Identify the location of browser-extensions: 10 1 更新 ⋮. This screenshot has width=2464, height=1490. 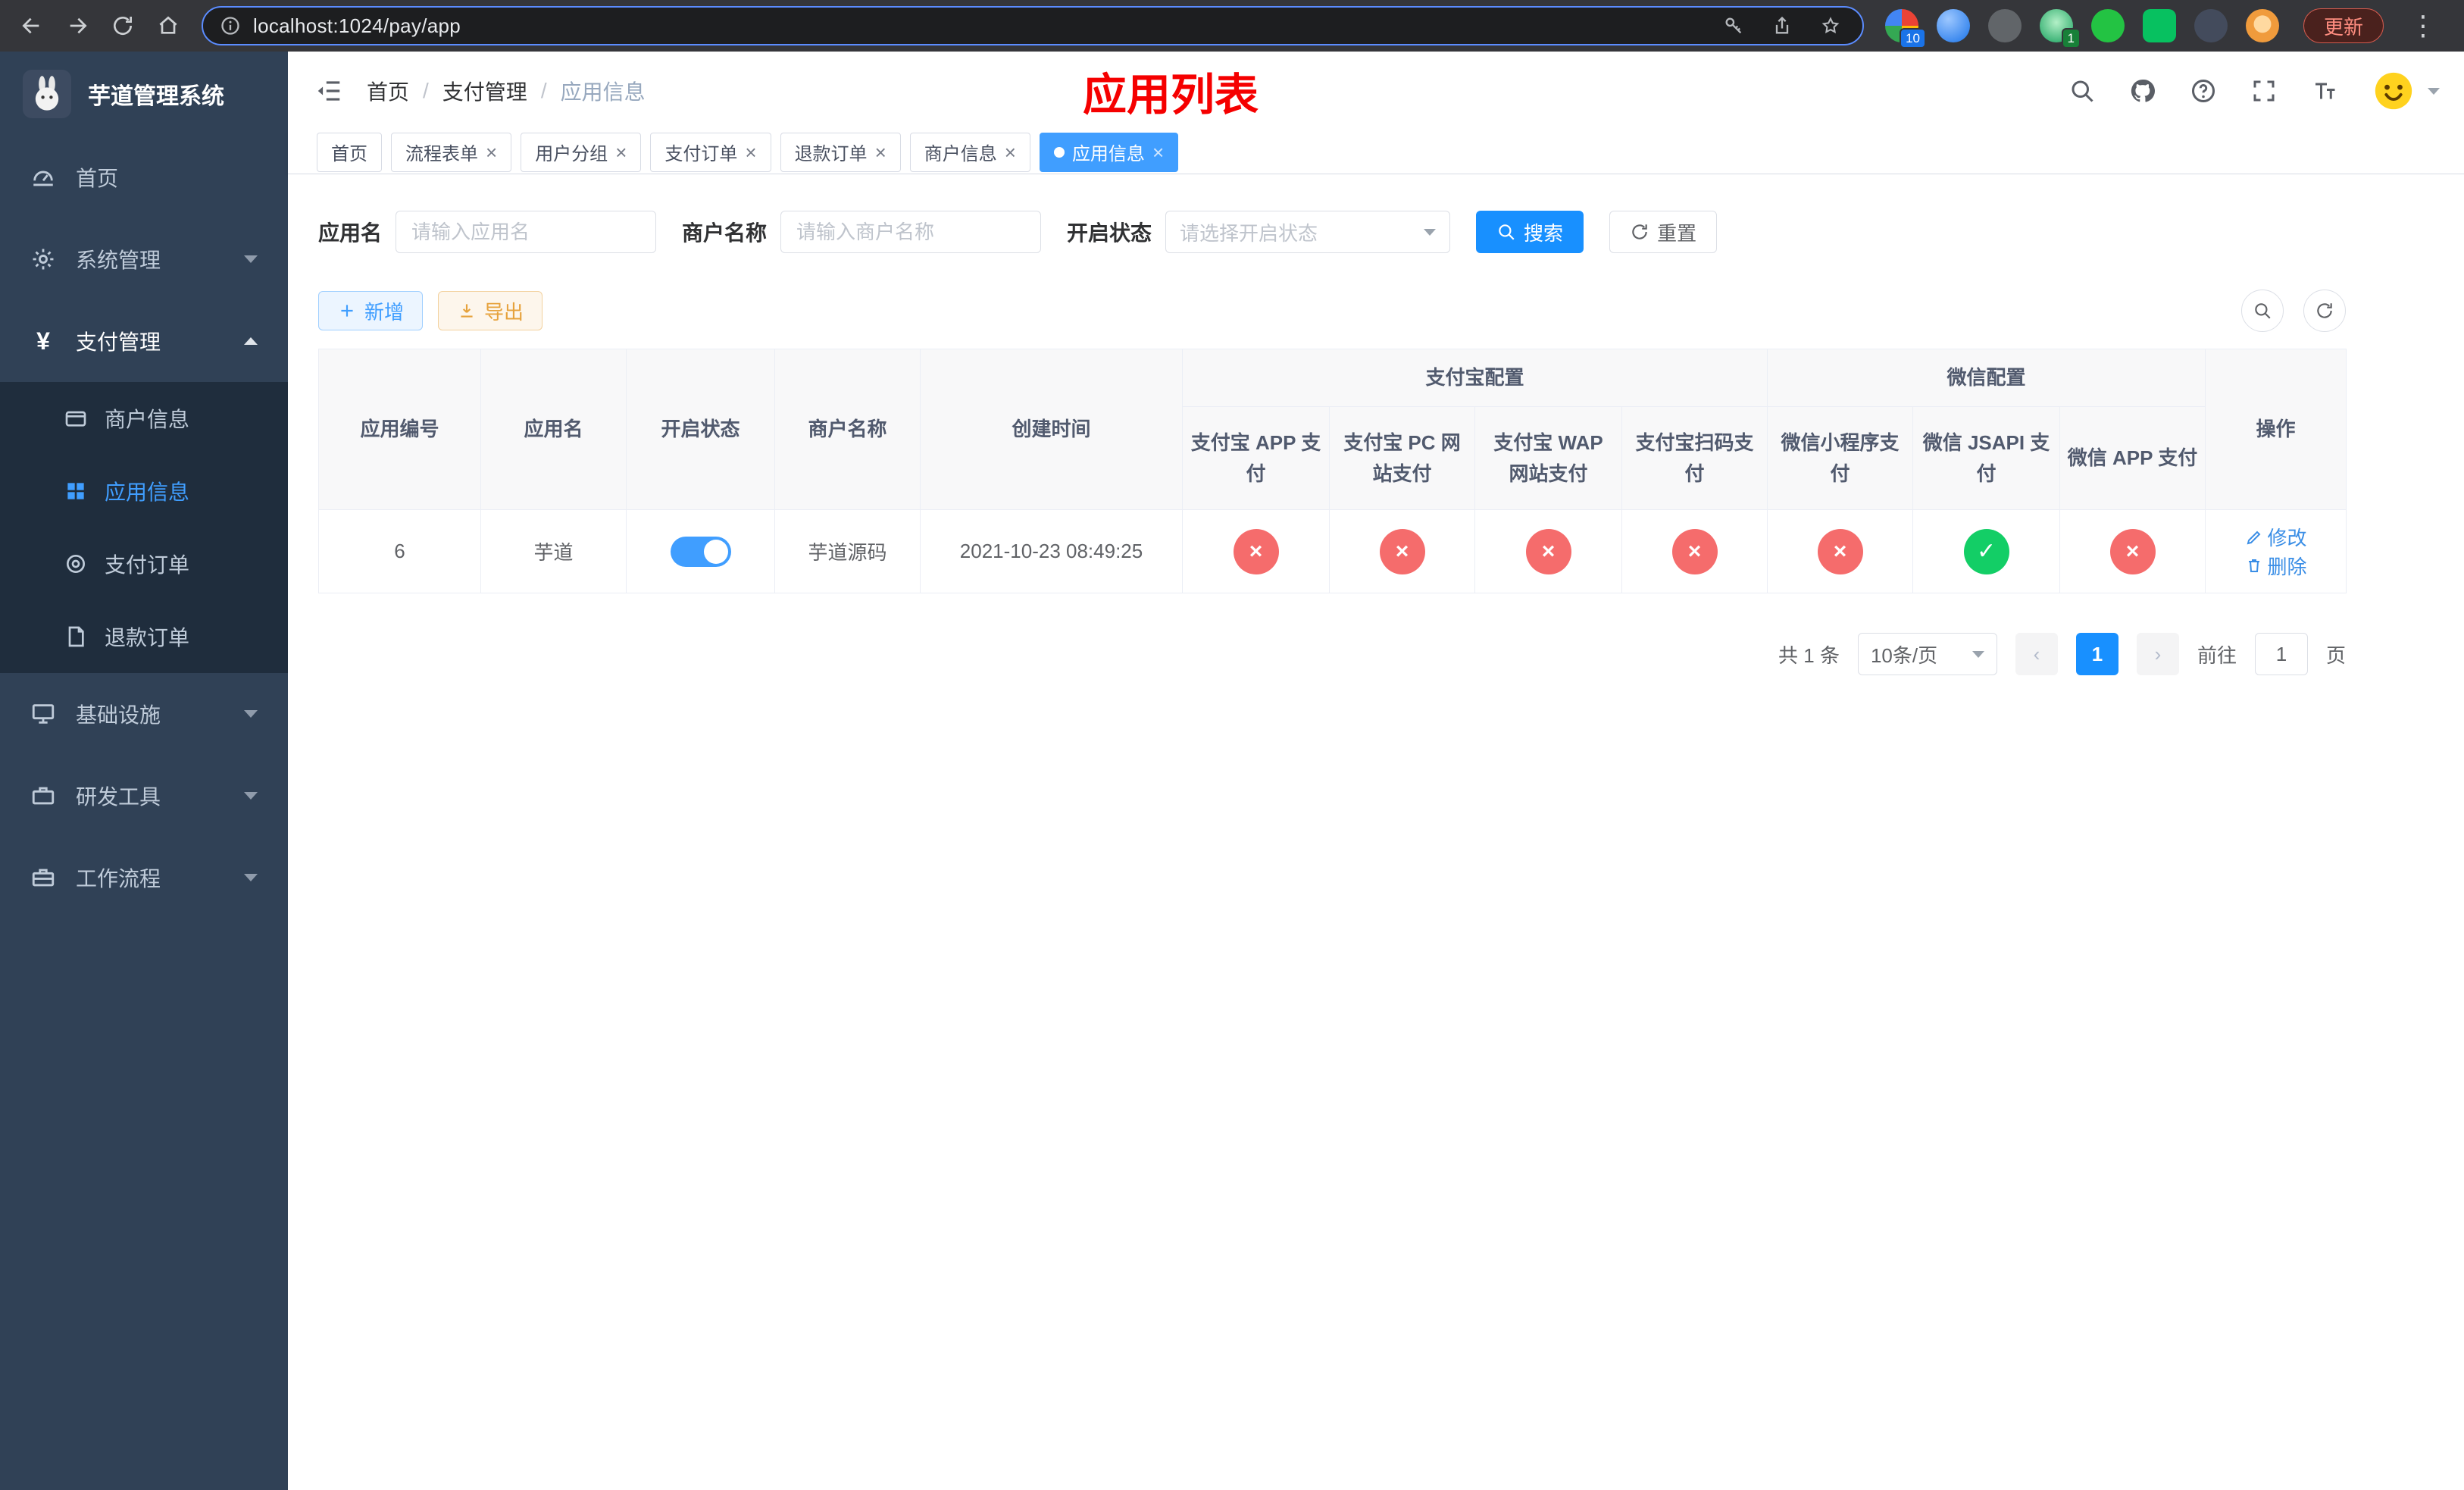
(2165, 28).